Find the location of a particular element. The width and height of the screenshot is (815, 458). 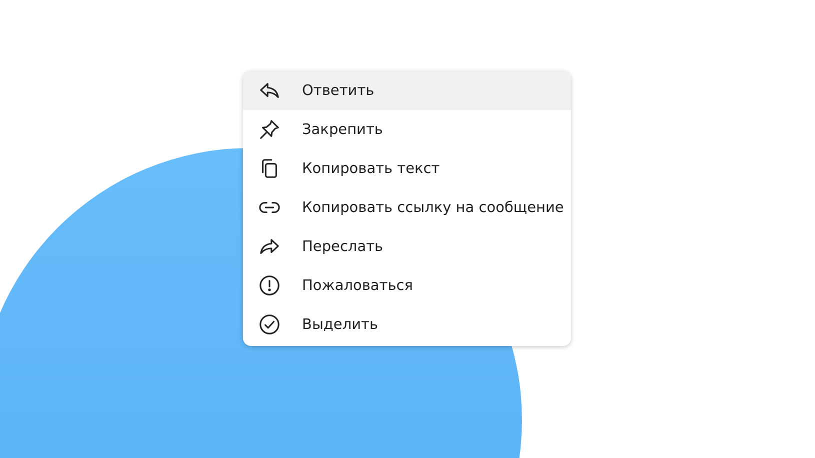

menu-item: Переслать is located at coordinates (407, 246).